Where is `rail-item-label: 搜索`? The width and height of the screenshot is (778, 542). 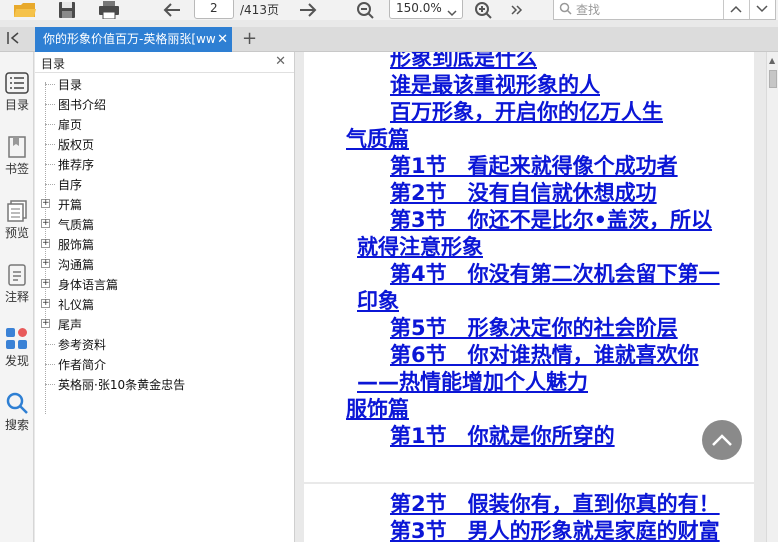
rail-item-label: 搜索 is located at coordinates (16, 425).